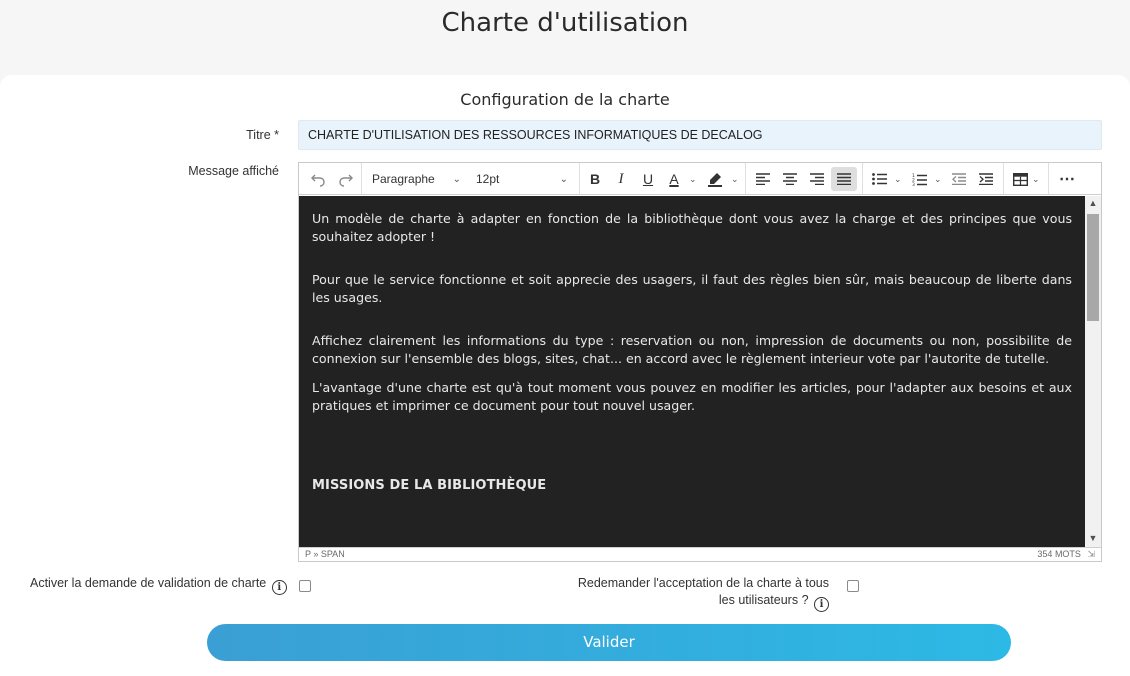 The image size is (1130, 676). Describe the element at coordinates (1020, 179) in the screenshot. I see `table-icon` at that location.